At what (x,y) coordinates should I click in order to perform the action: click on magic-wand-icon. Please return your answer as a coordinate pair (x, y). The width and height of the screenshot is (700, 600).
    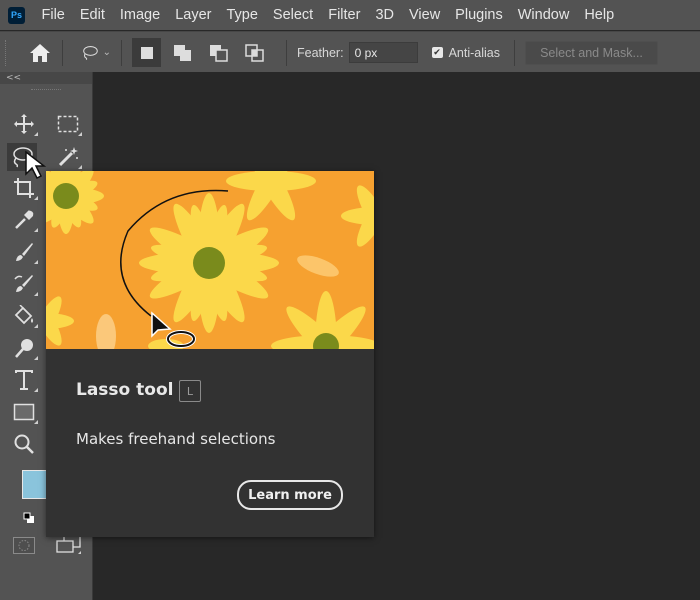
    Looking at the image, I should click on (68, 157).